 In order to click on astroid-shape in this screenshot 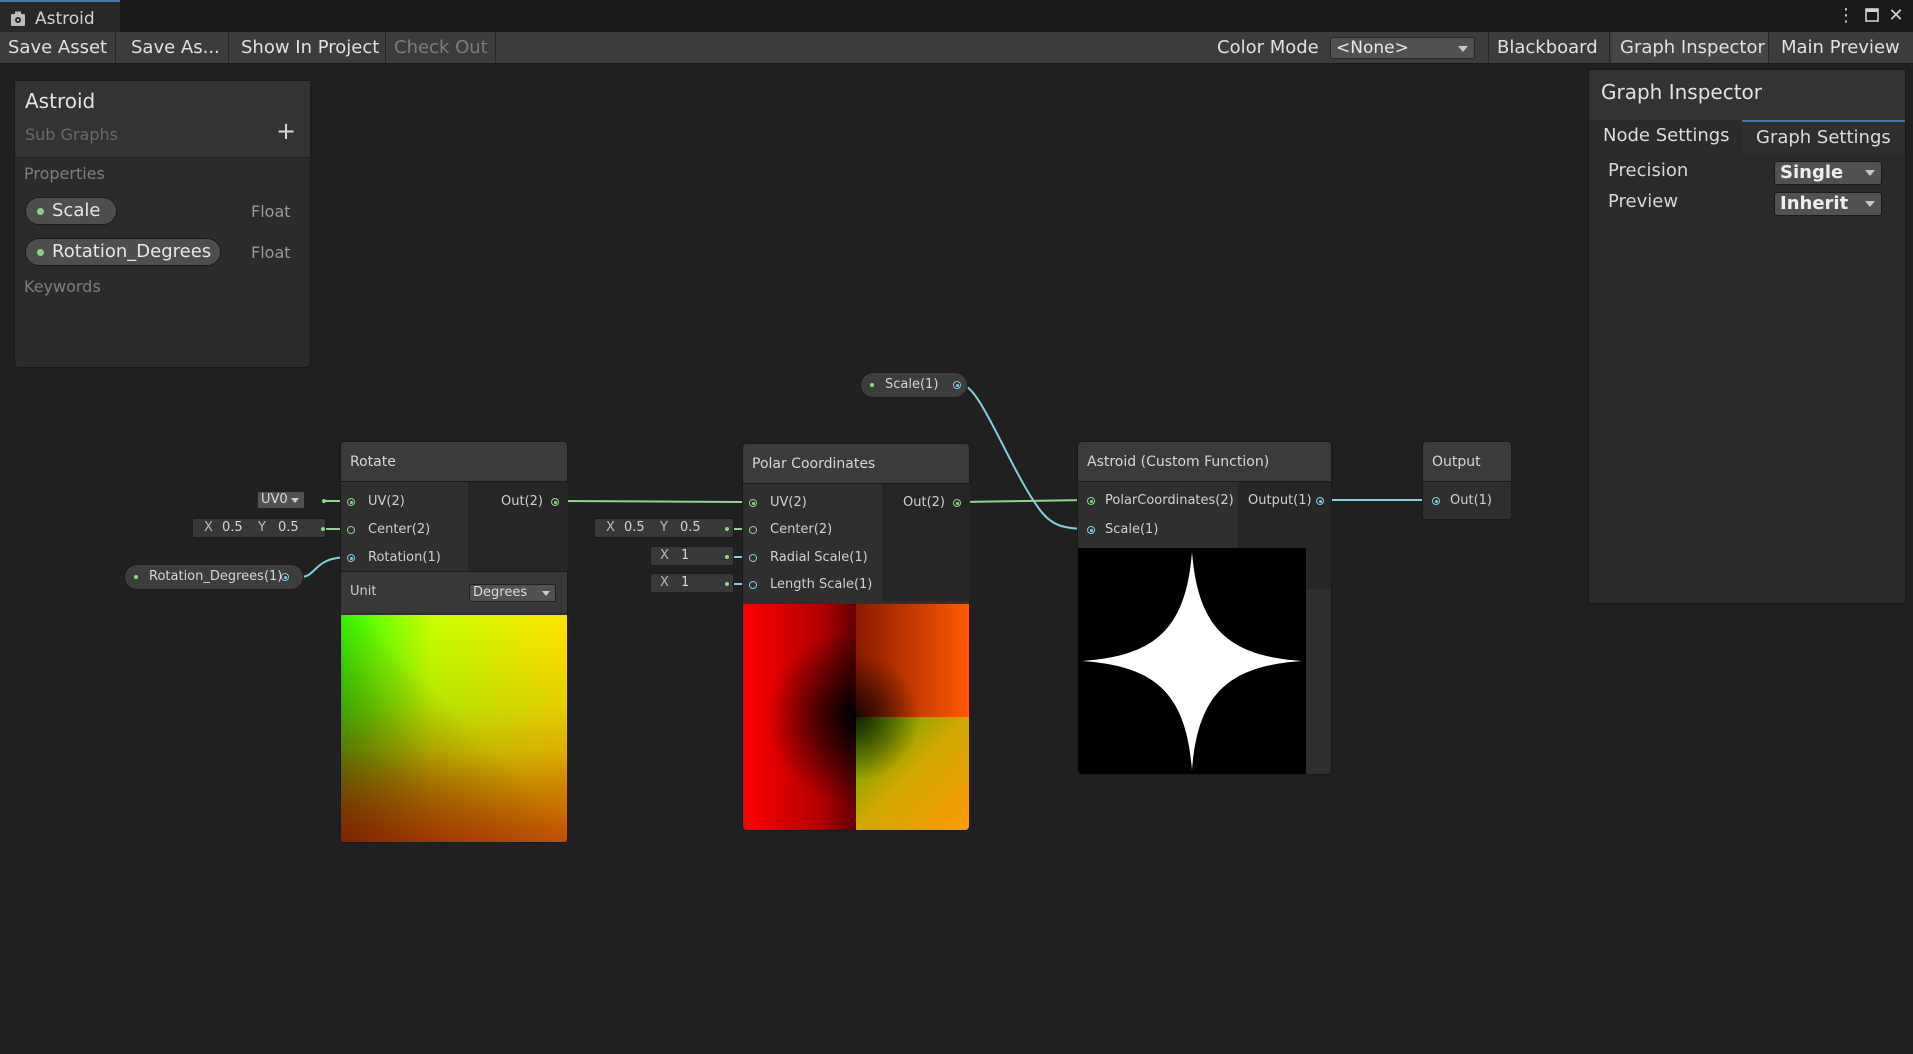, I will do `click(1192, 661)`.